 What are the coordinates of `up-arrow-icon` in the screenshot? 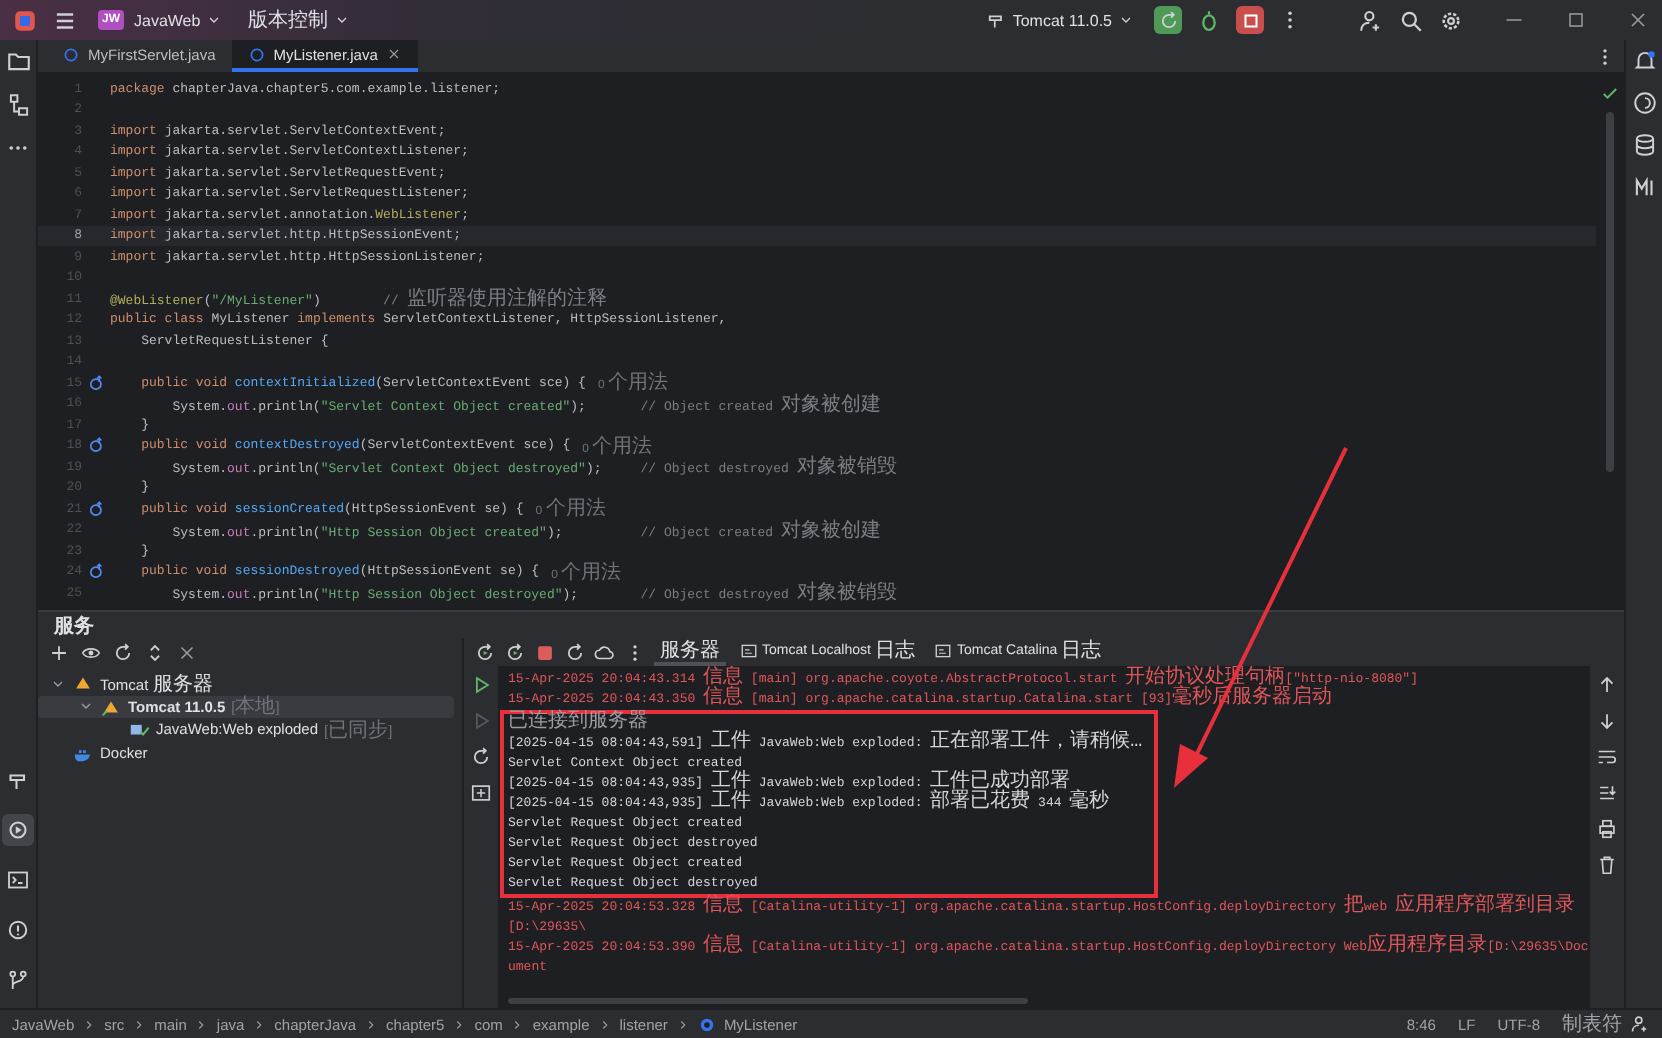 It's located at (1607, 685).